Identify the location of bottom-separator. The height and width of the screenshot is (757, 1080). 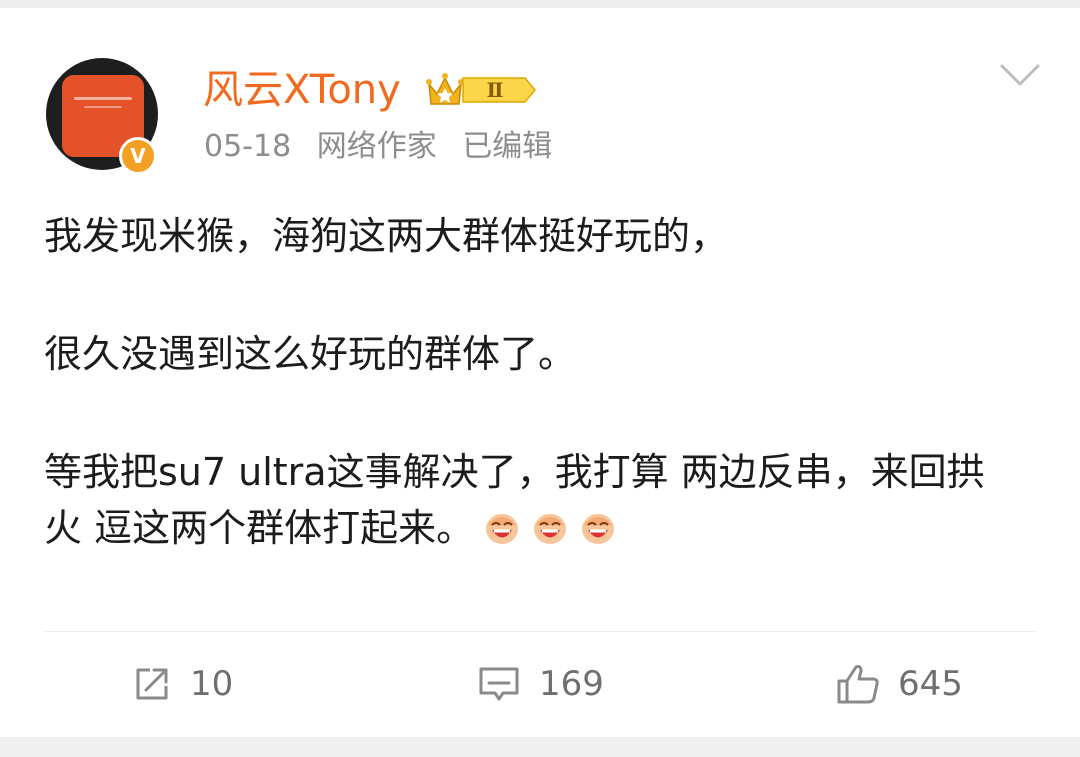
(540, 747).